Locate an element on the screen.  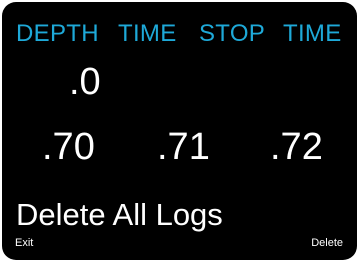
delete-all-logs-message: Delete All Logs is located at coordinates (119, 214).